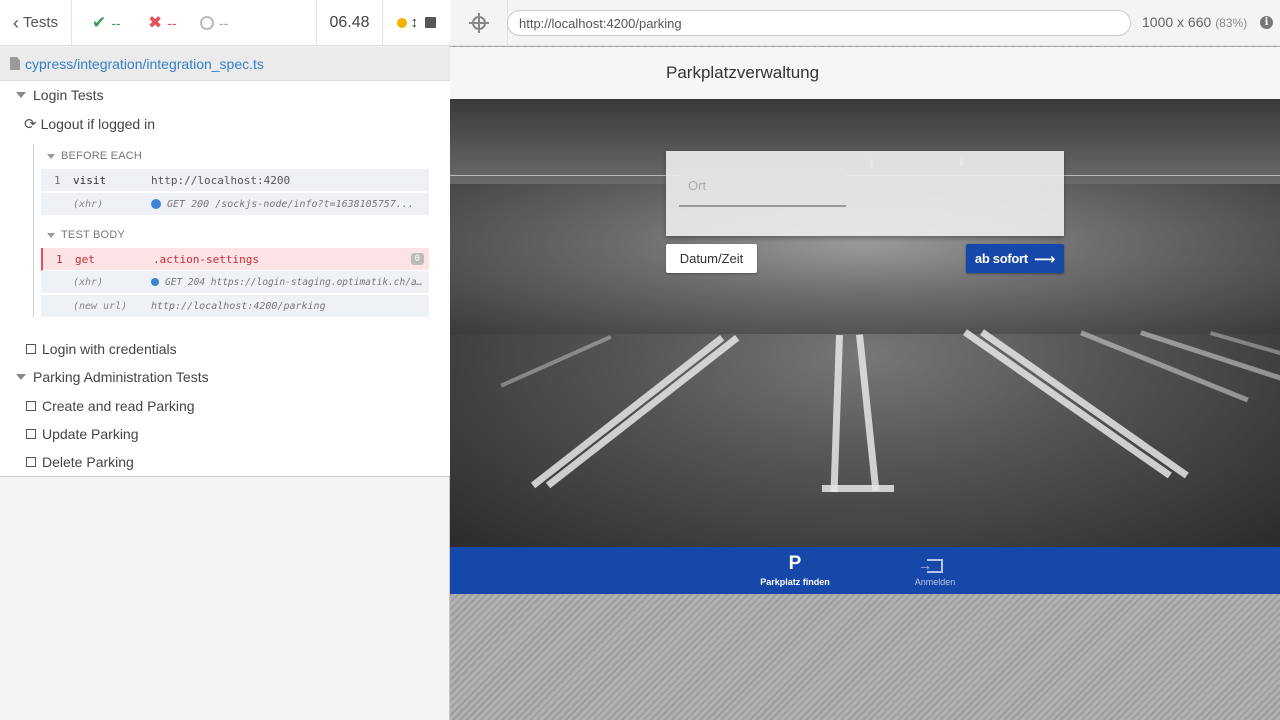 The height and width of the screenshot is (720, 1280). Describe the element at coordinates (155, 22) in the screenshot. I see `x-icon: ✖` at that location.